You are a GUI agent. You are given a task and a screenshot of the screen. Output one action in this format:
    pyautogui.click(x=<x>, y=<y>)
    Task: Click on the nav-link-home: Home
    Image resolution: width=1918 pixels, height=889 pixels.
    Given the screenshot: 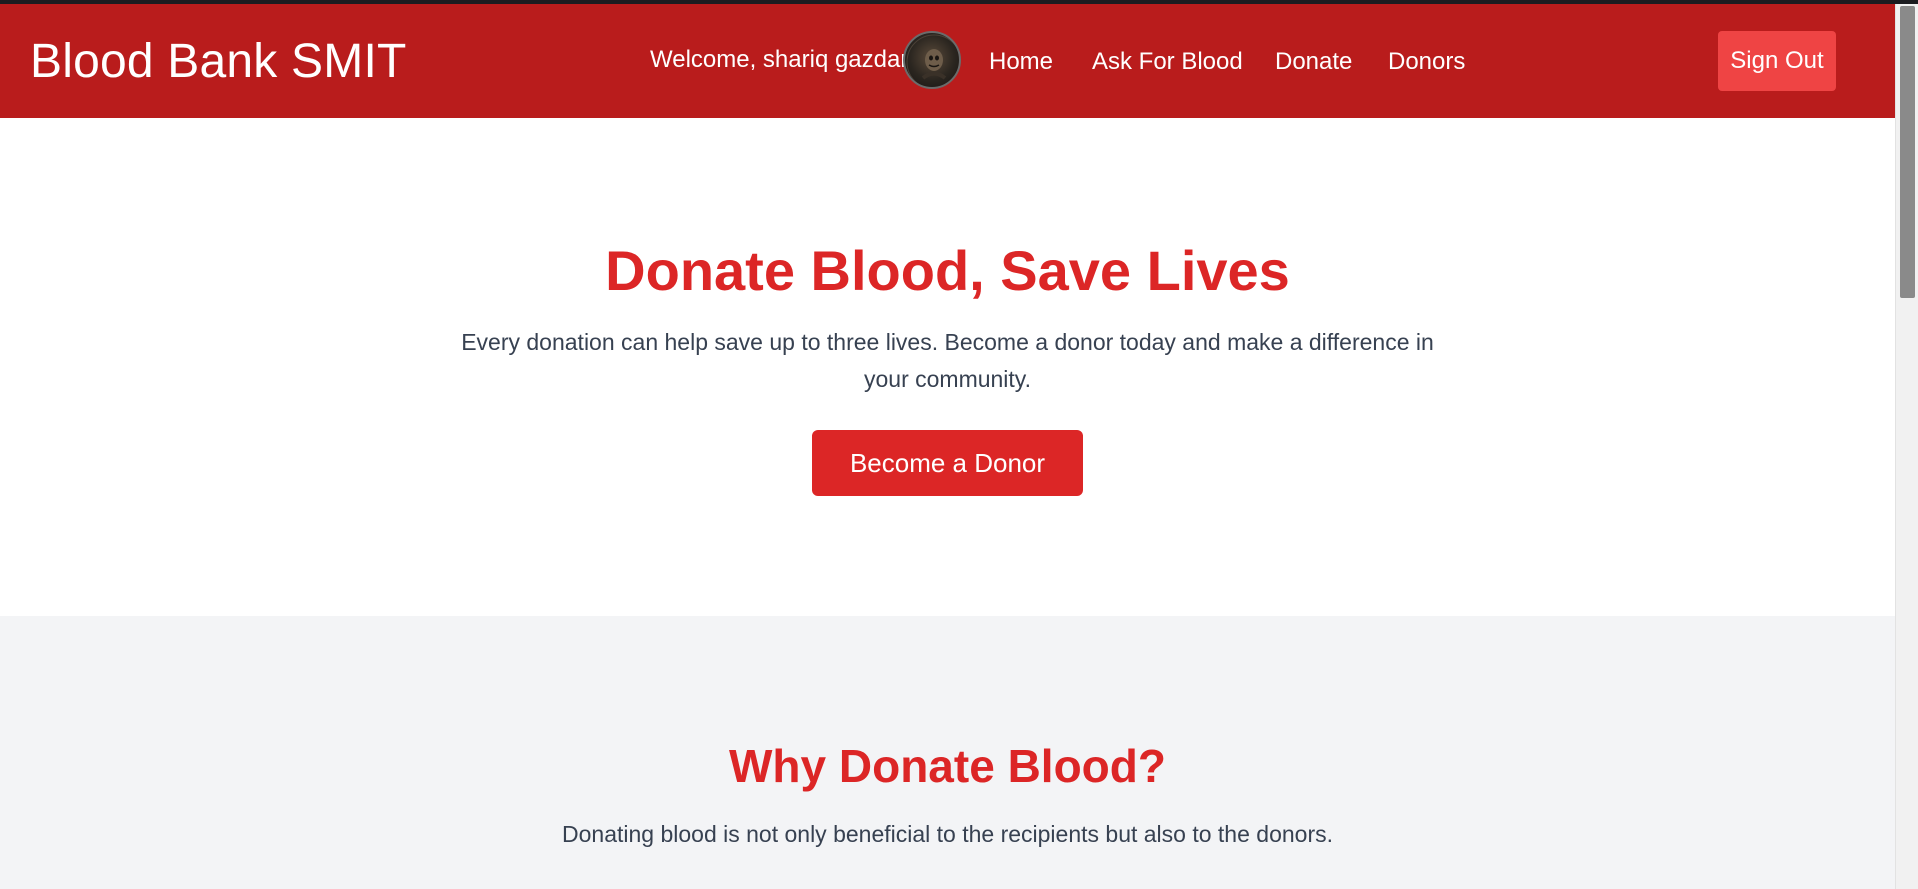 What is the action you would take?
    pyautogui.click(x=1021, y=62)
    